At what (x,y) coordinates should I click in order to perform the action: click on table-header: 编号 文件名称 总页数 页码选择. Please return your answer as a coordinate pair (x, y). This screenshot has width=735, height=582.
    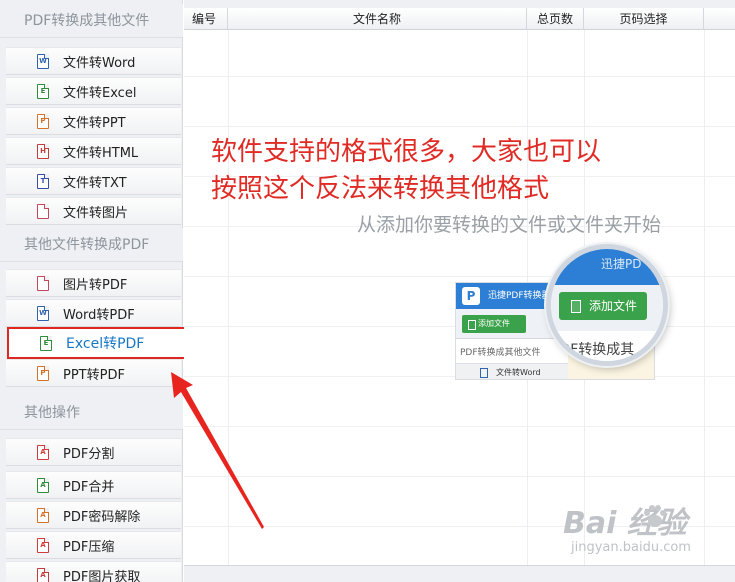
    Looking at the image, I should click on (459, 15).